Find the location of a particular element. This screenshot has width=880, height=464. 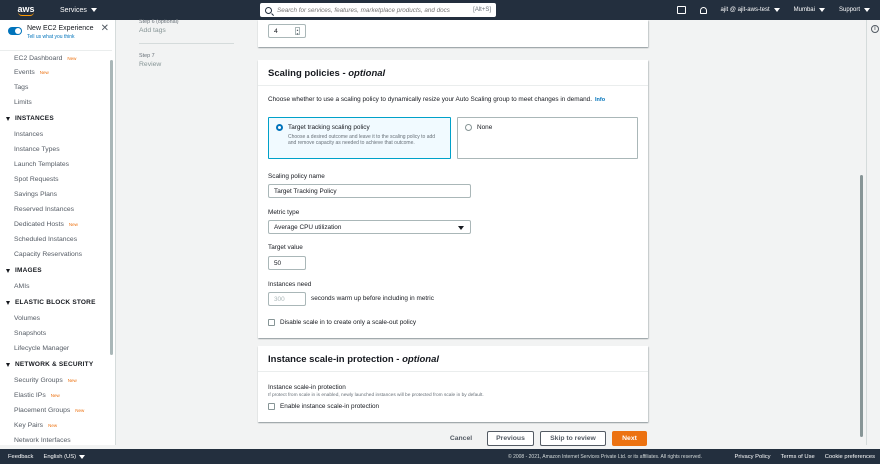

sidebar-item-elastic-ips: Elastic IPs New is located at coordinates (56, 395).